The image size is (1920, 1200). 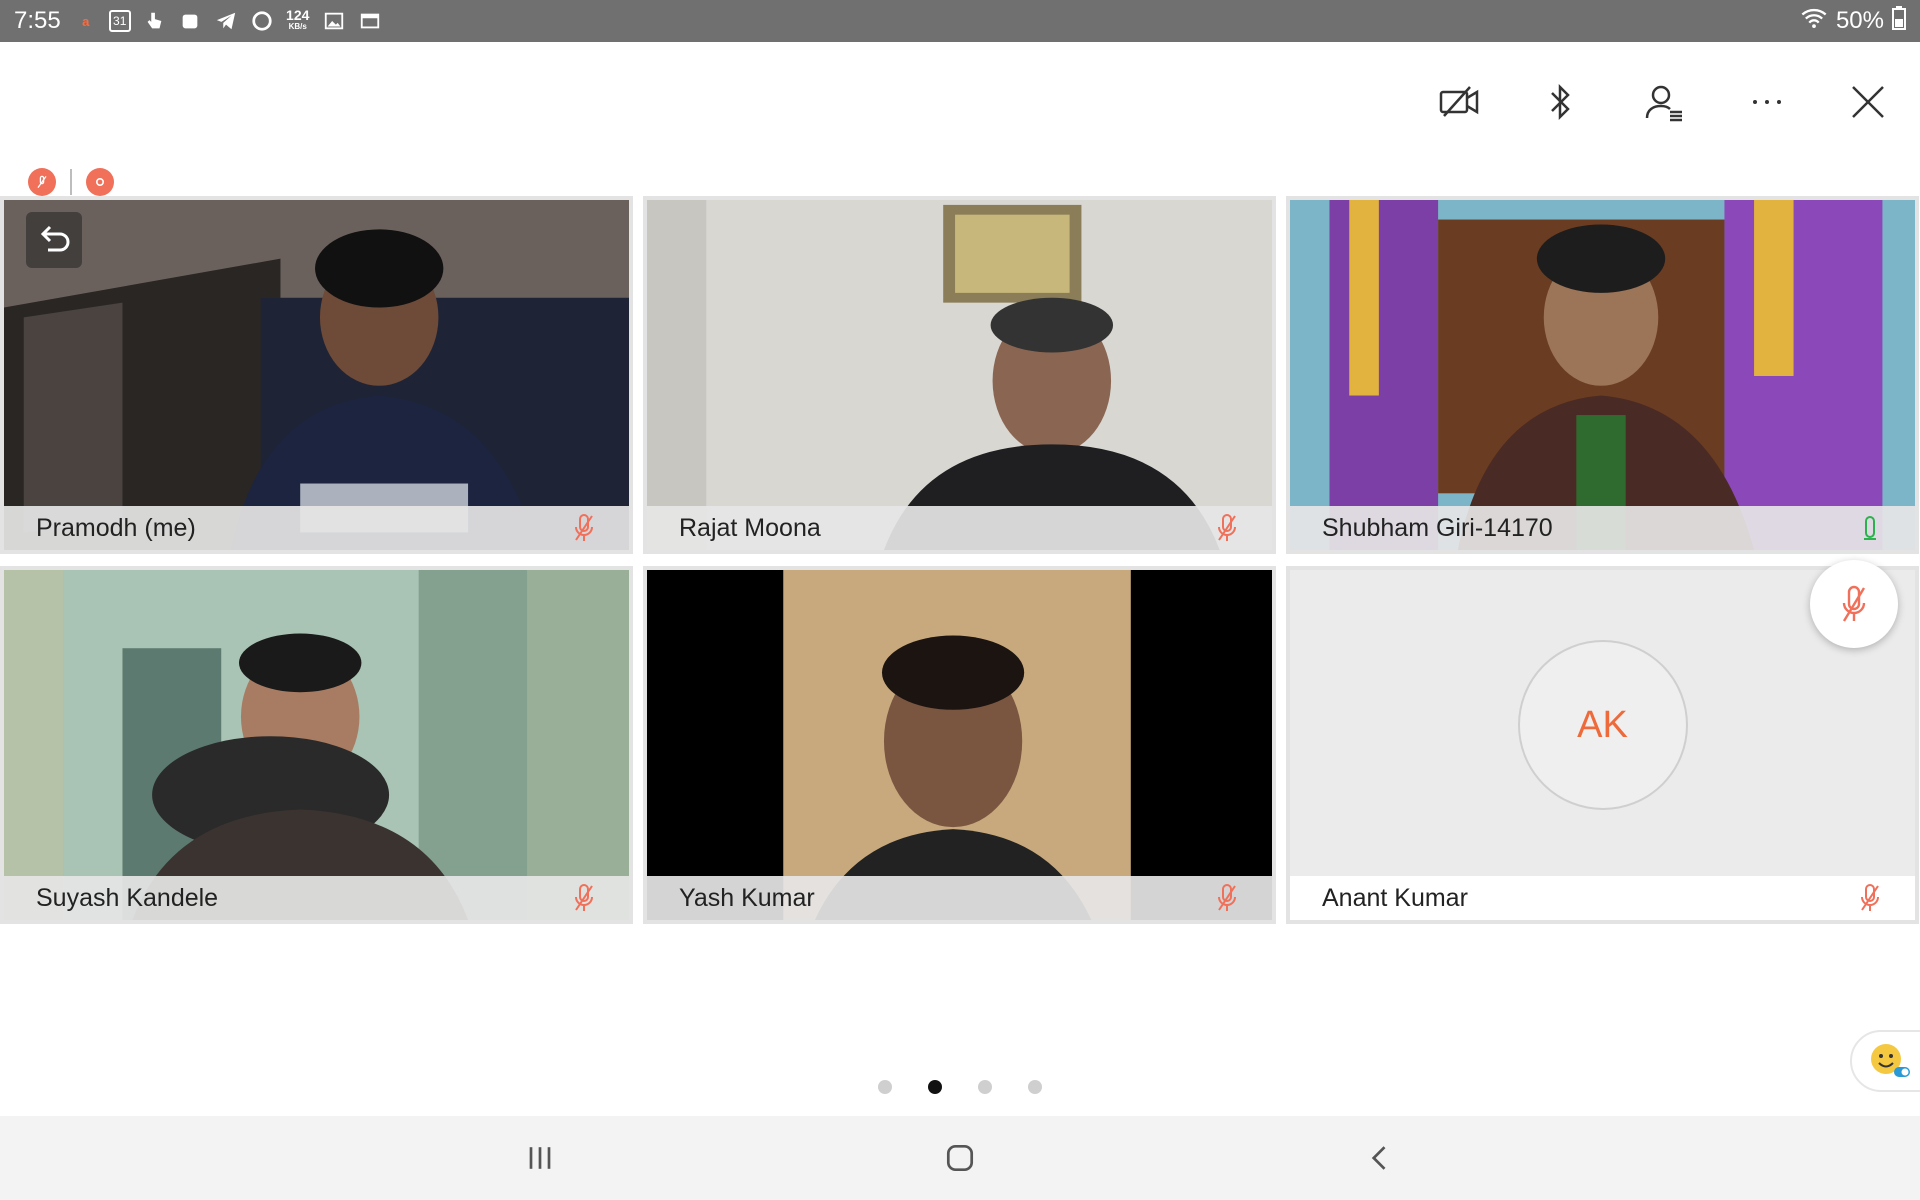 I want to click on store-icon, so click(x=190, y=21).